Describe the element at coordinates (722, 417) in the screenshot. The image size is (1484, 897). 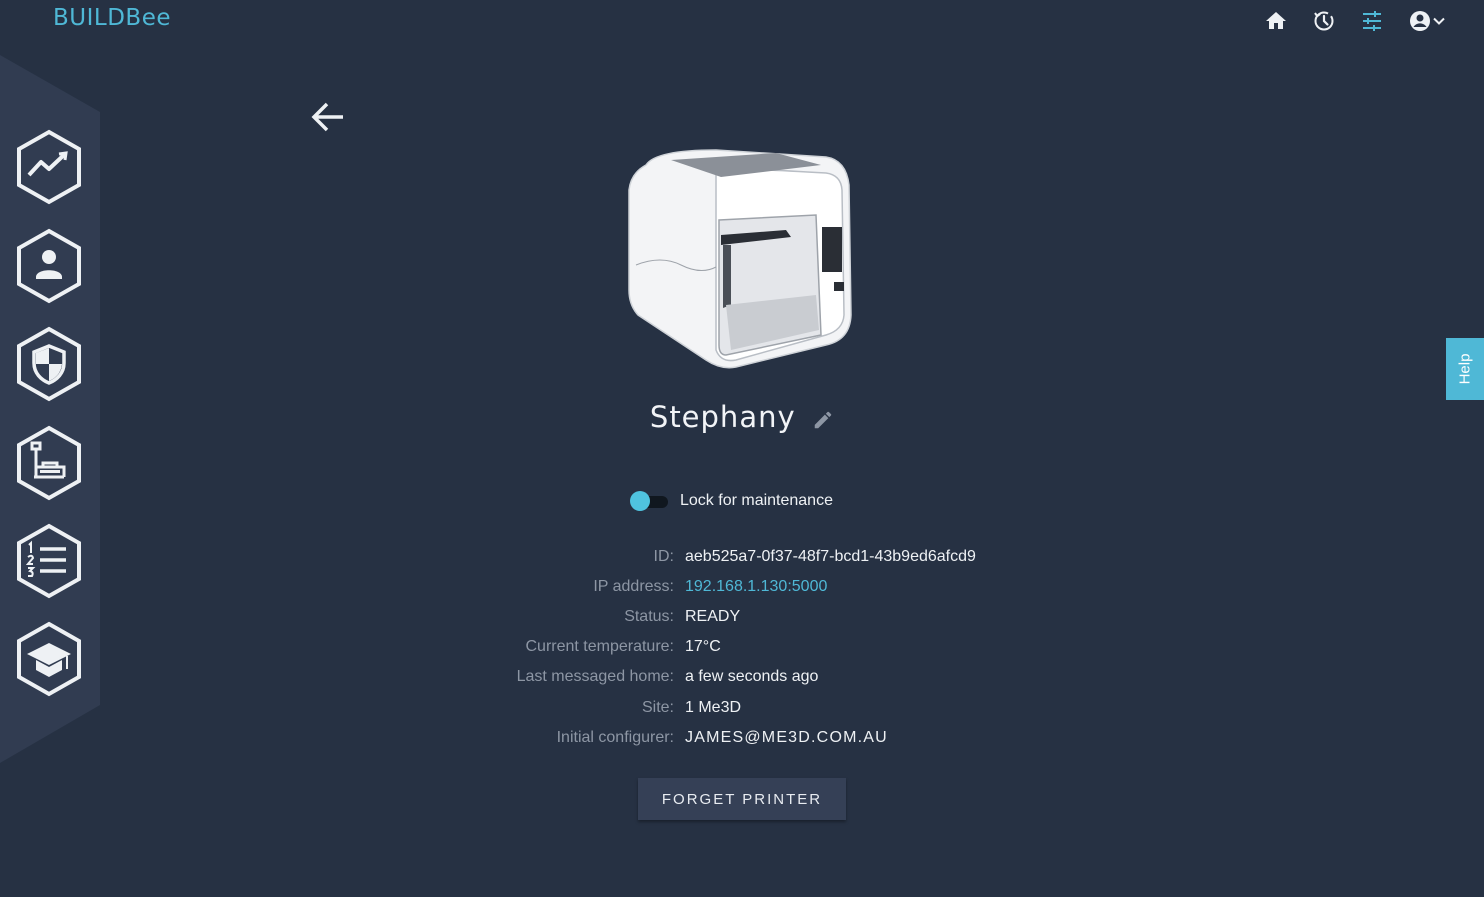
I see `printer-name: Stephany` at that location.